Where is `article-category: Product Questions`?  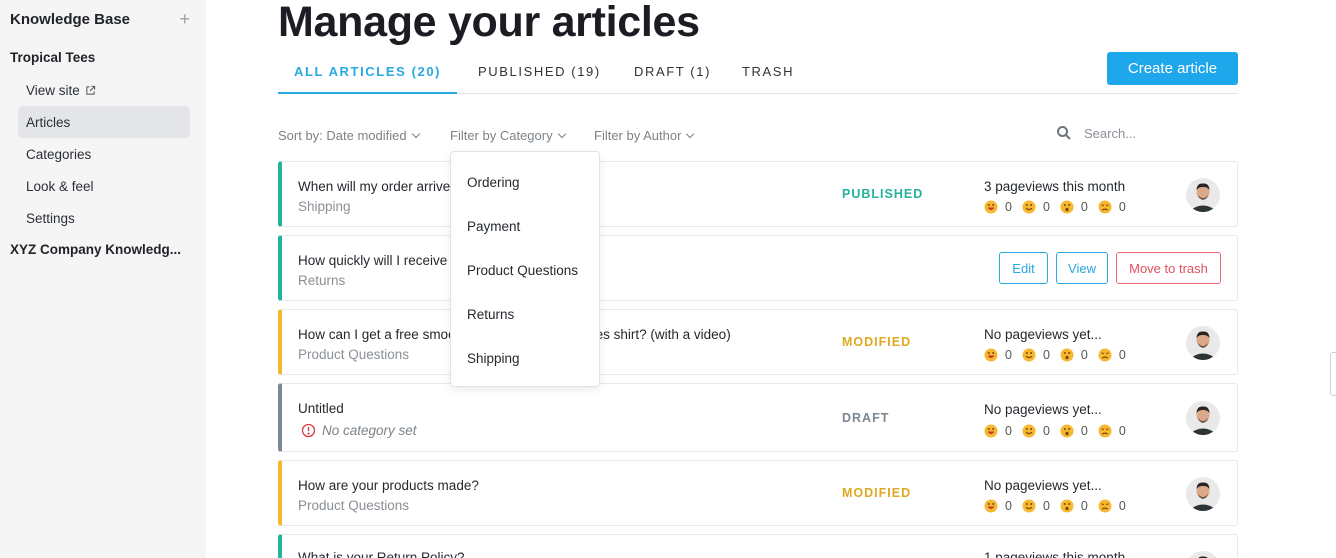
article-category: Product Questions is located at coordinates (354, 354).